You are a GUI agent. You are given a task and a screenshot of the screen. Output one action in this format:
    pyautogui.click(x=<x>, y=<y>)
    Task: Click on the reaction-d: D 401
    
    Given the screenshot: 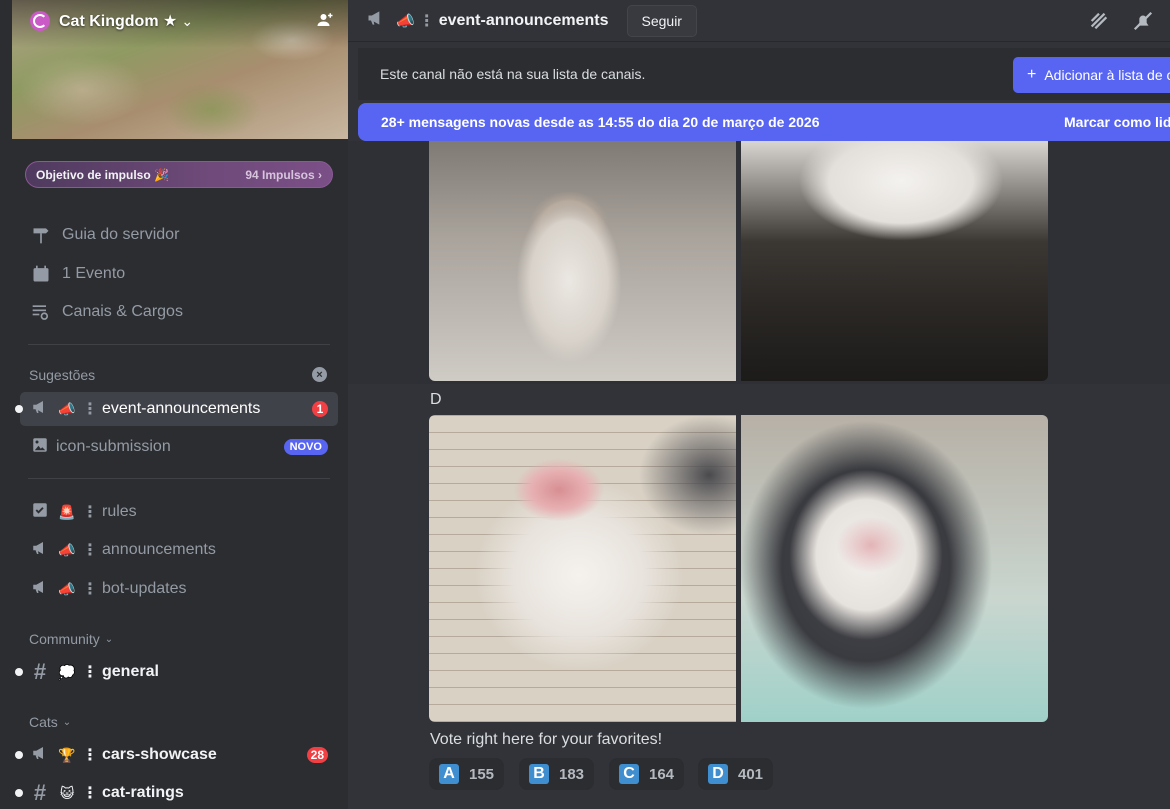 What is the action you would take?
    pyautogui.click(x=736, y=774)
    